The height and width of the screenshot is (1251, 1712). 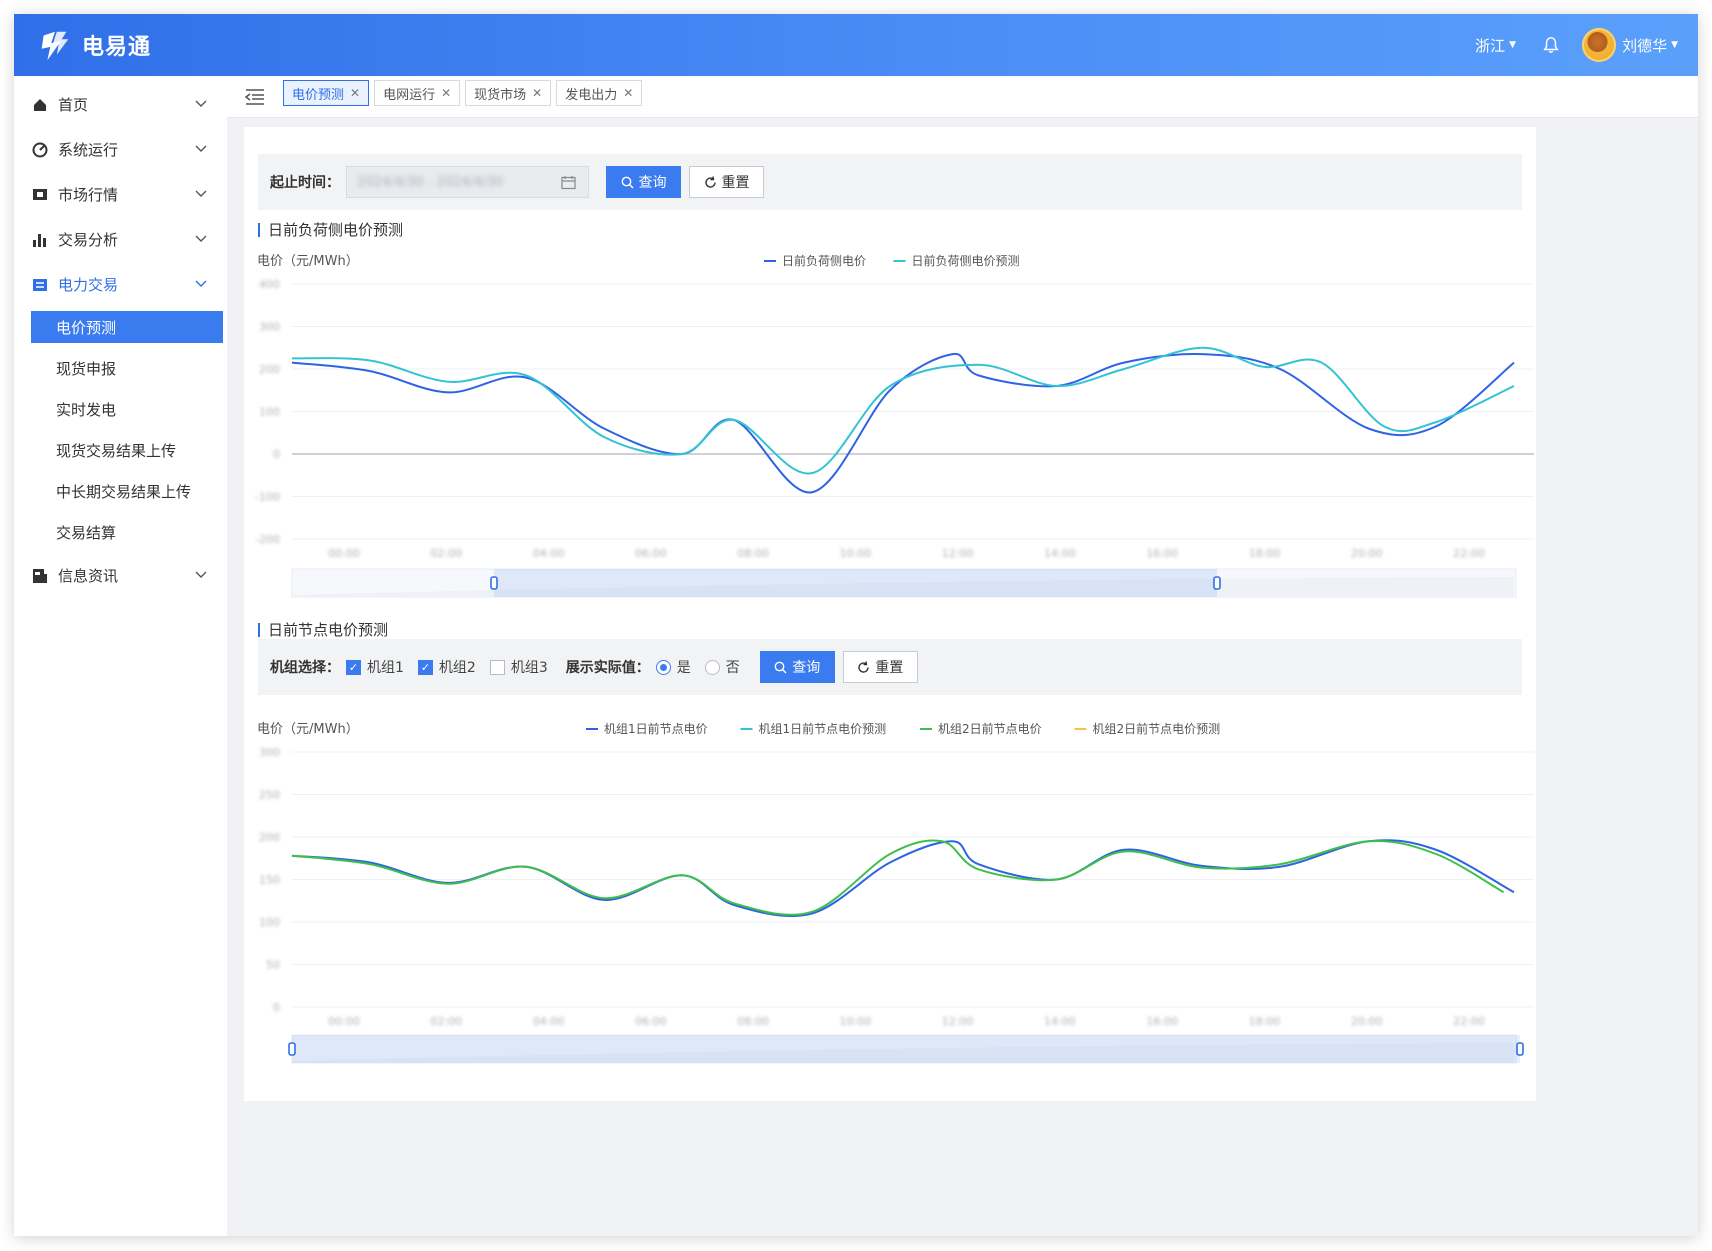 What do you see at coordinates (1469, 1021) in the screenshot?
I see `x-tick-label: 22:00` at bounding box center [1469, 1021].